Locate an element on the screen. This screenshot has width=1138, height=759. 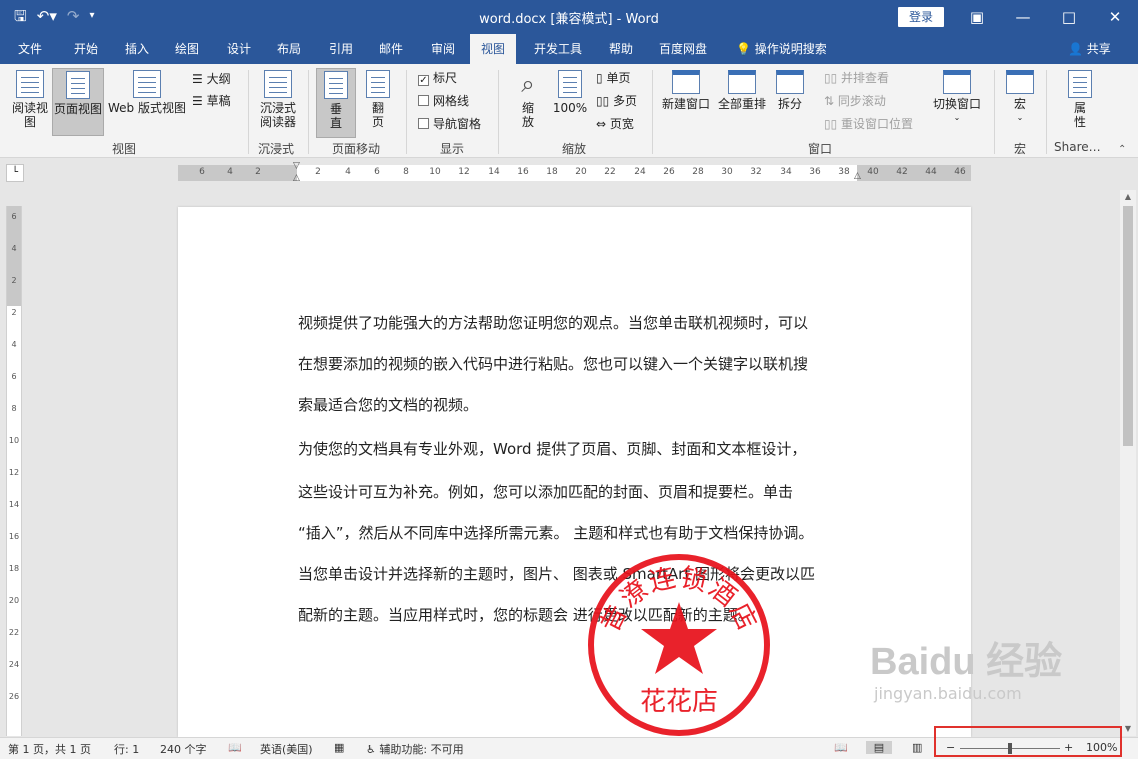
scroll-thumb is located at coordinates (1128, 326).